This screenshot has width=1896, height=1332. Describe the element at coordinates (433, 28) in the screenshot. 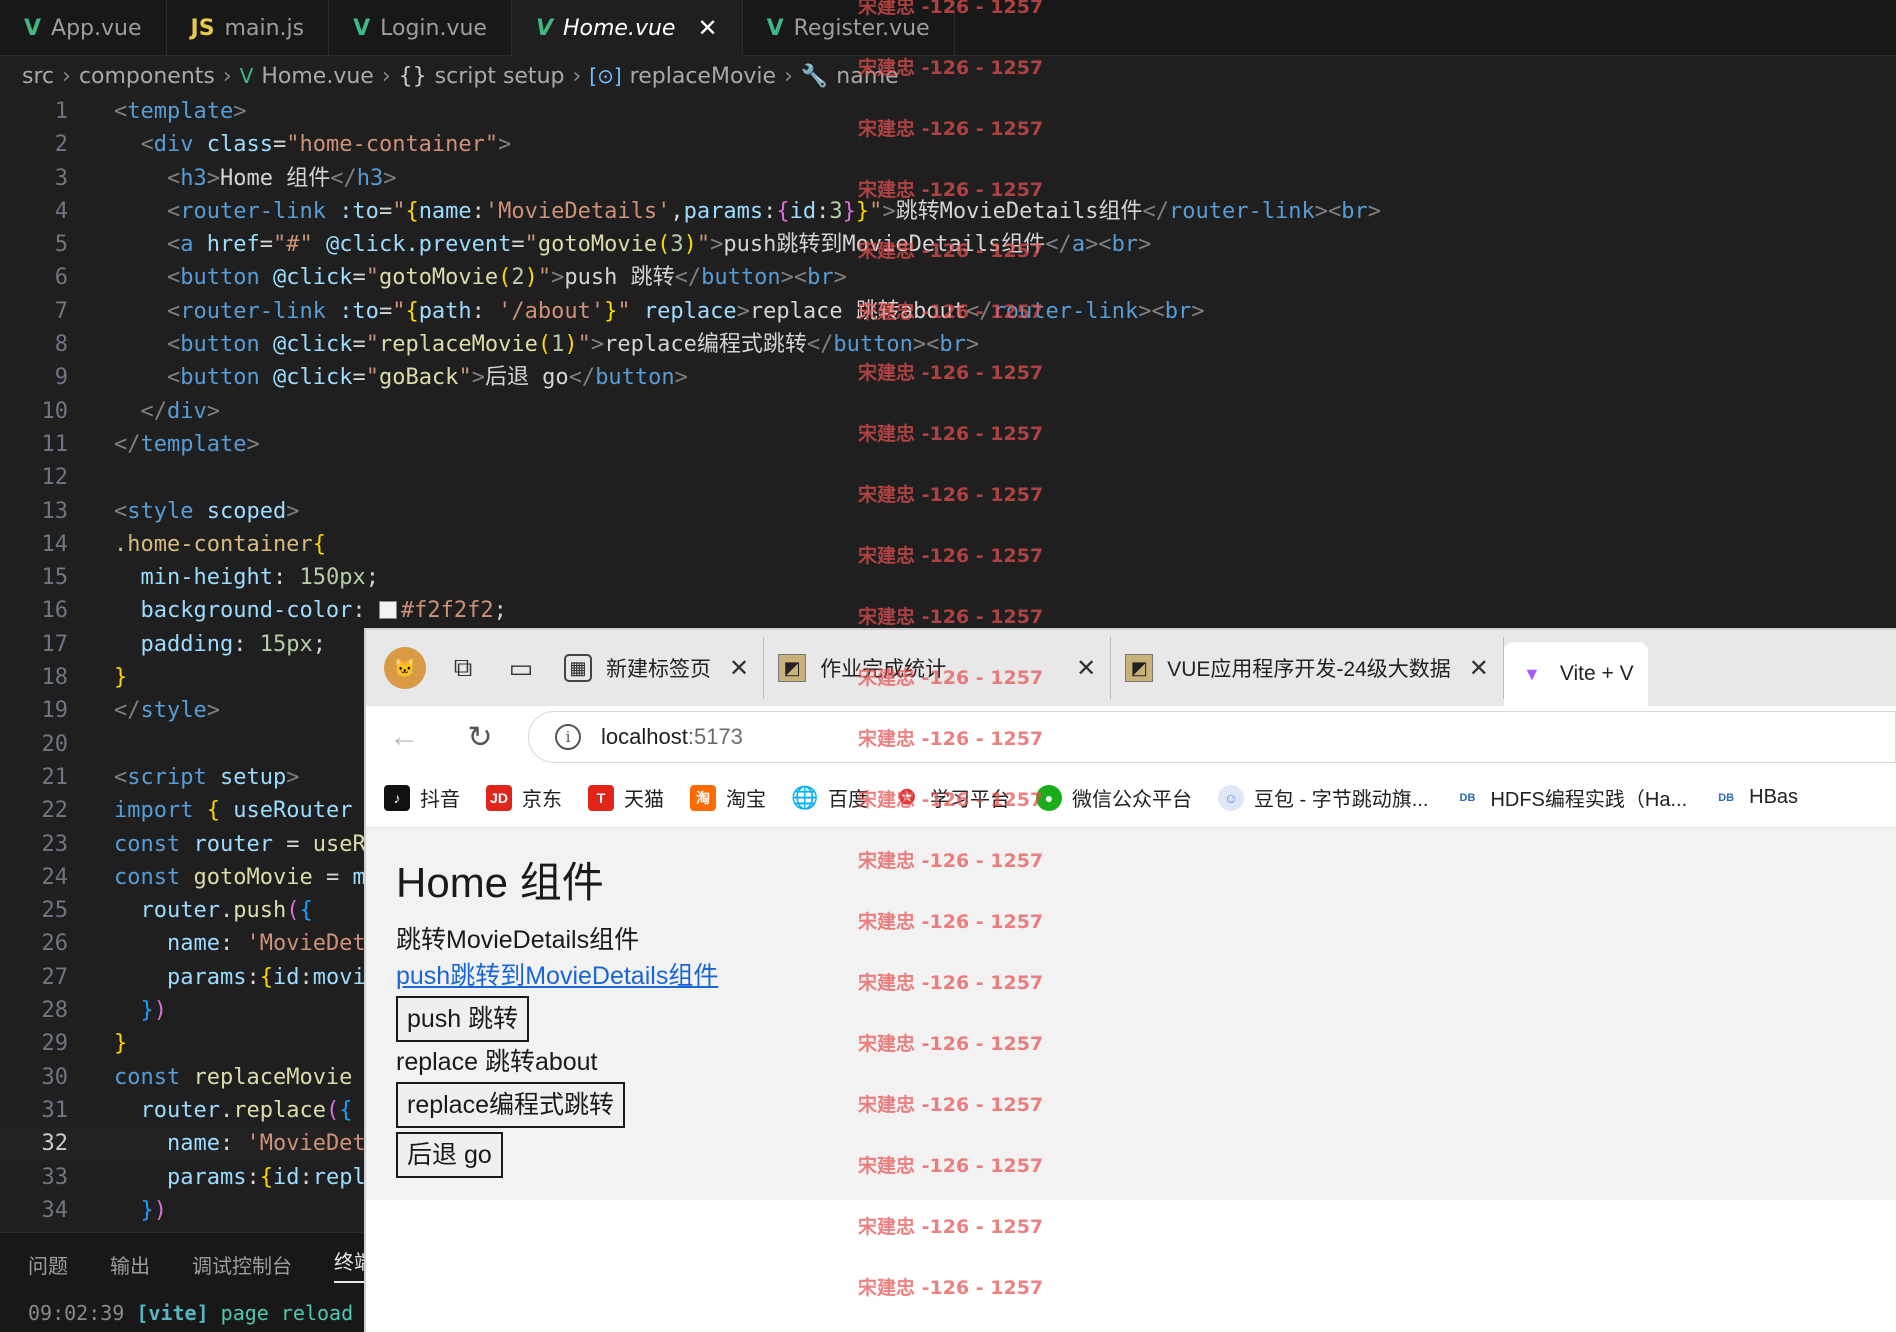

I see `tab-label: Login.vue` at that location.